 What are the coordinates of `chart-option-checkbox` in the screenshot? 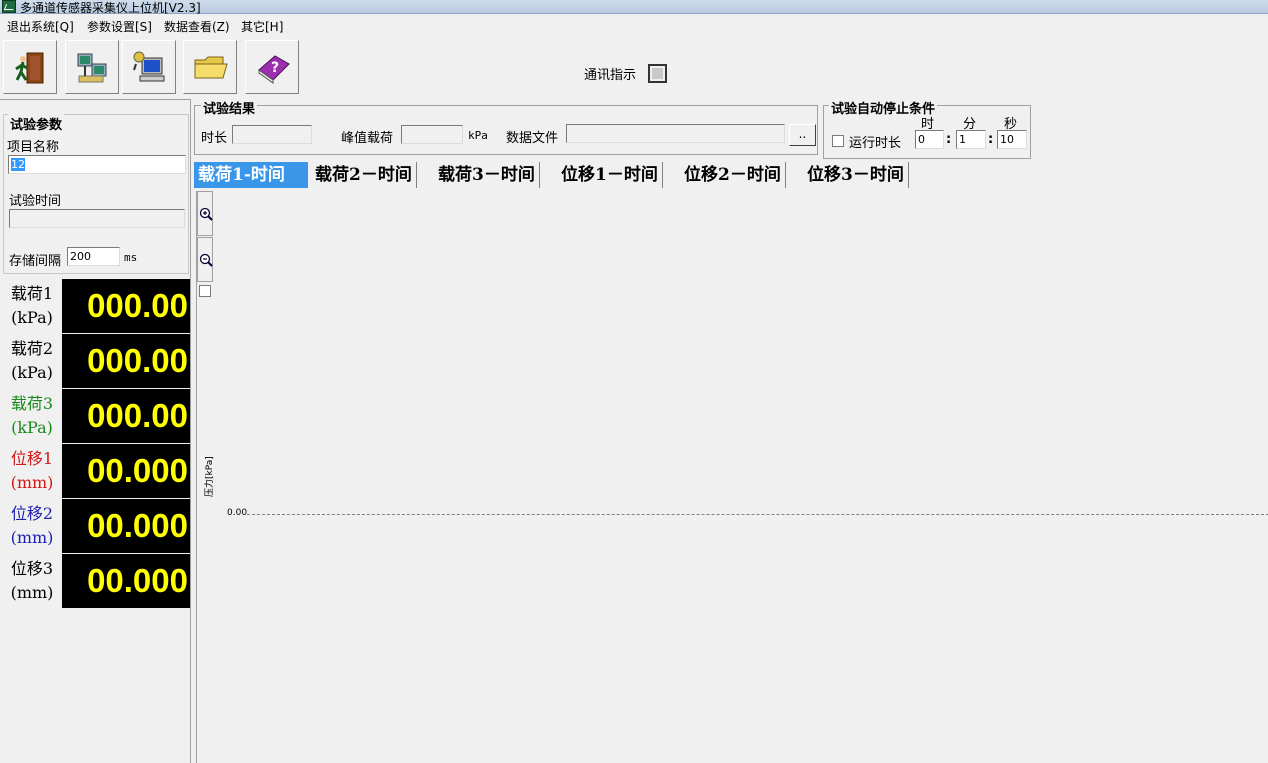 It's located at (205, 291).